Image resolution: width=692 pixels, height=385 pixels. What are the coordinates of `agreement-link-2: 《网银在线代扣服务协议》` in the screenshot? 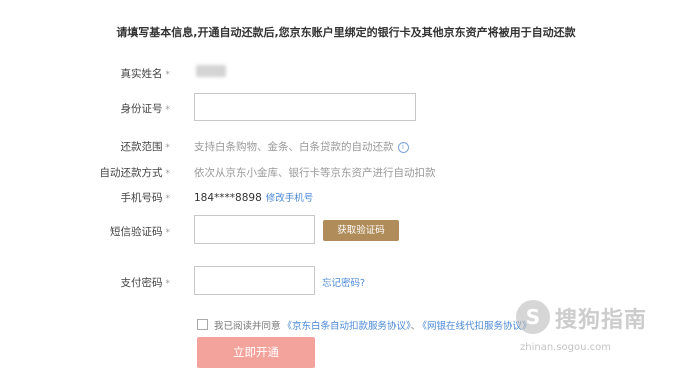 It's located at (476, 326).